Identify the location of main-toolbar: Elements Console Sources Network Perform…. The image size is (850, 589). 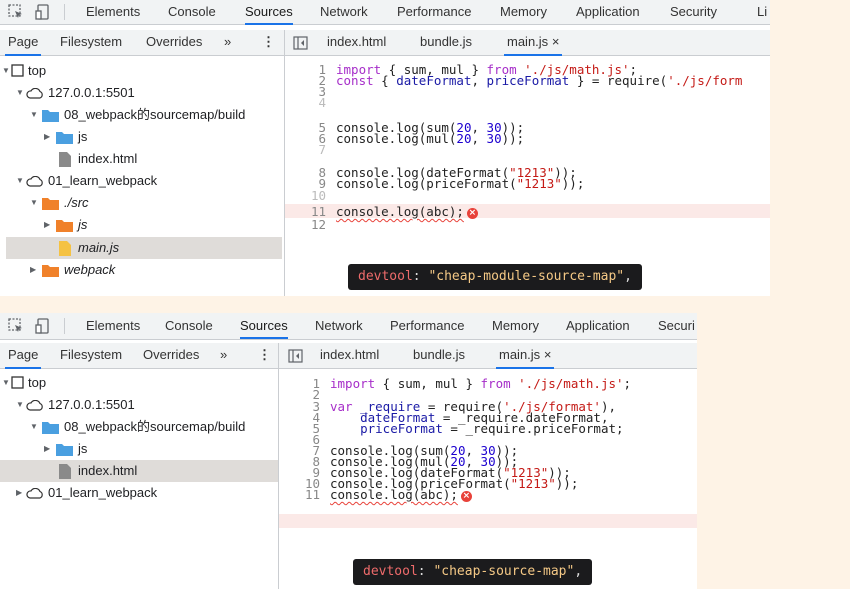
(385, 12).